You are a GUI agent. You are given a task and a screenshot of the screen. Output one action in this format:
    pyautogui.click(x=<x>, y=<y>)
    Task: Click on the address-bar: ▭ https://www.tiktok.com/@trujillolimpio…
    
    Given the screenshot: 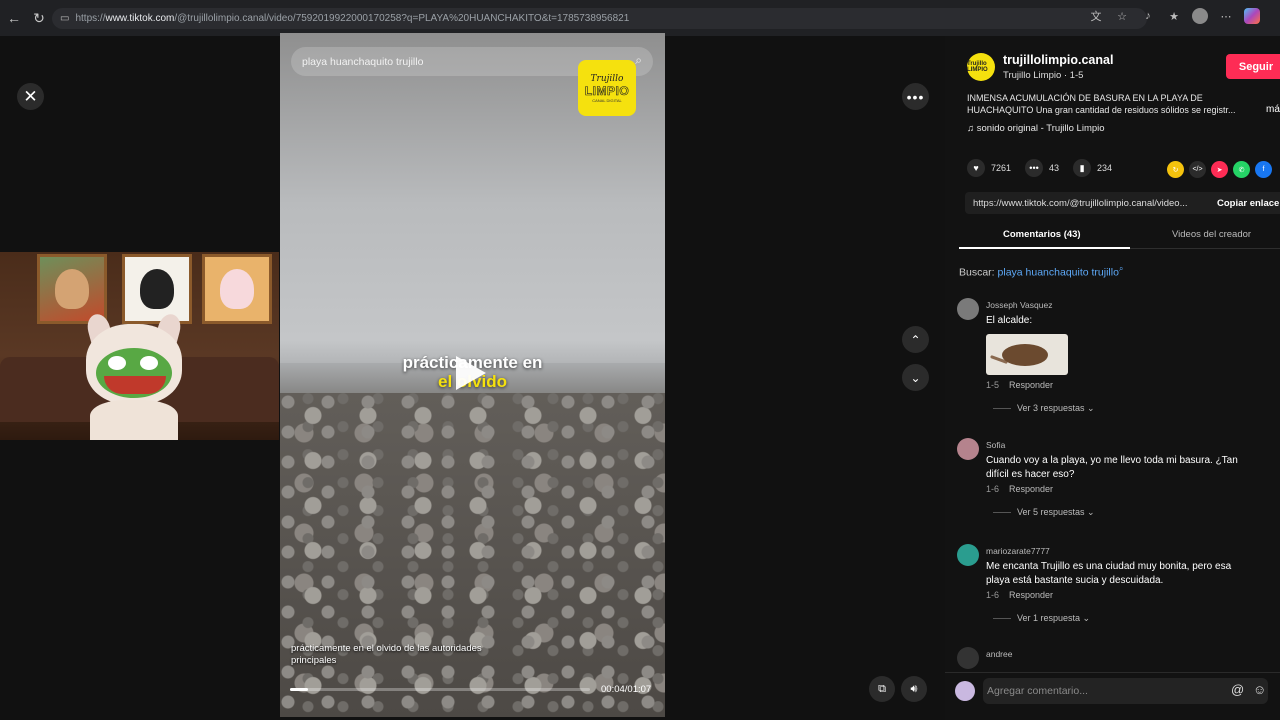 What is the action you would take?
    pyautogui.click(x=599, y=18)
    